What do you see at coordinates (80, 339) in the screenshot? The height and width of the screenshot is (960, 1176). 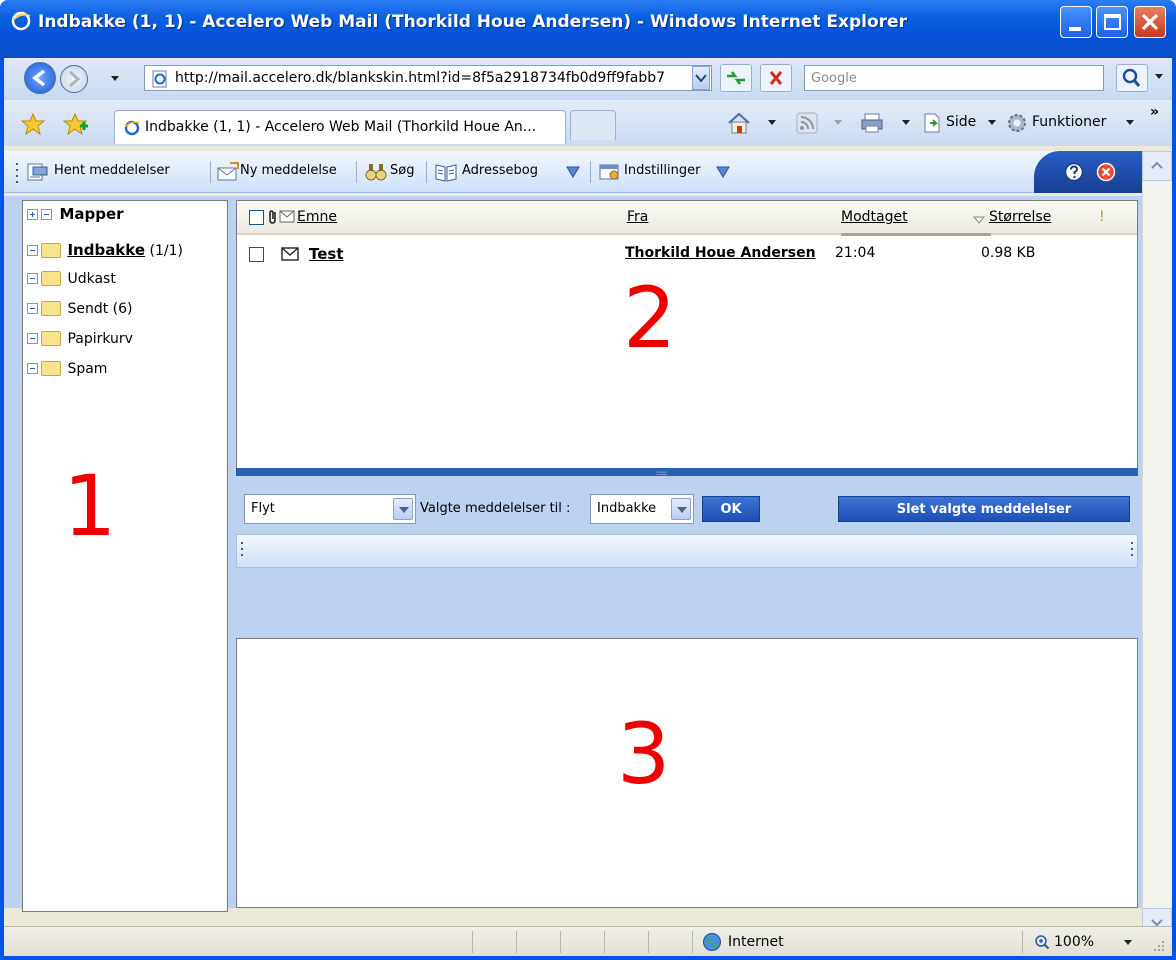 I see `folder-item-trash: Papirkurv` at bounding box center [80, 339].